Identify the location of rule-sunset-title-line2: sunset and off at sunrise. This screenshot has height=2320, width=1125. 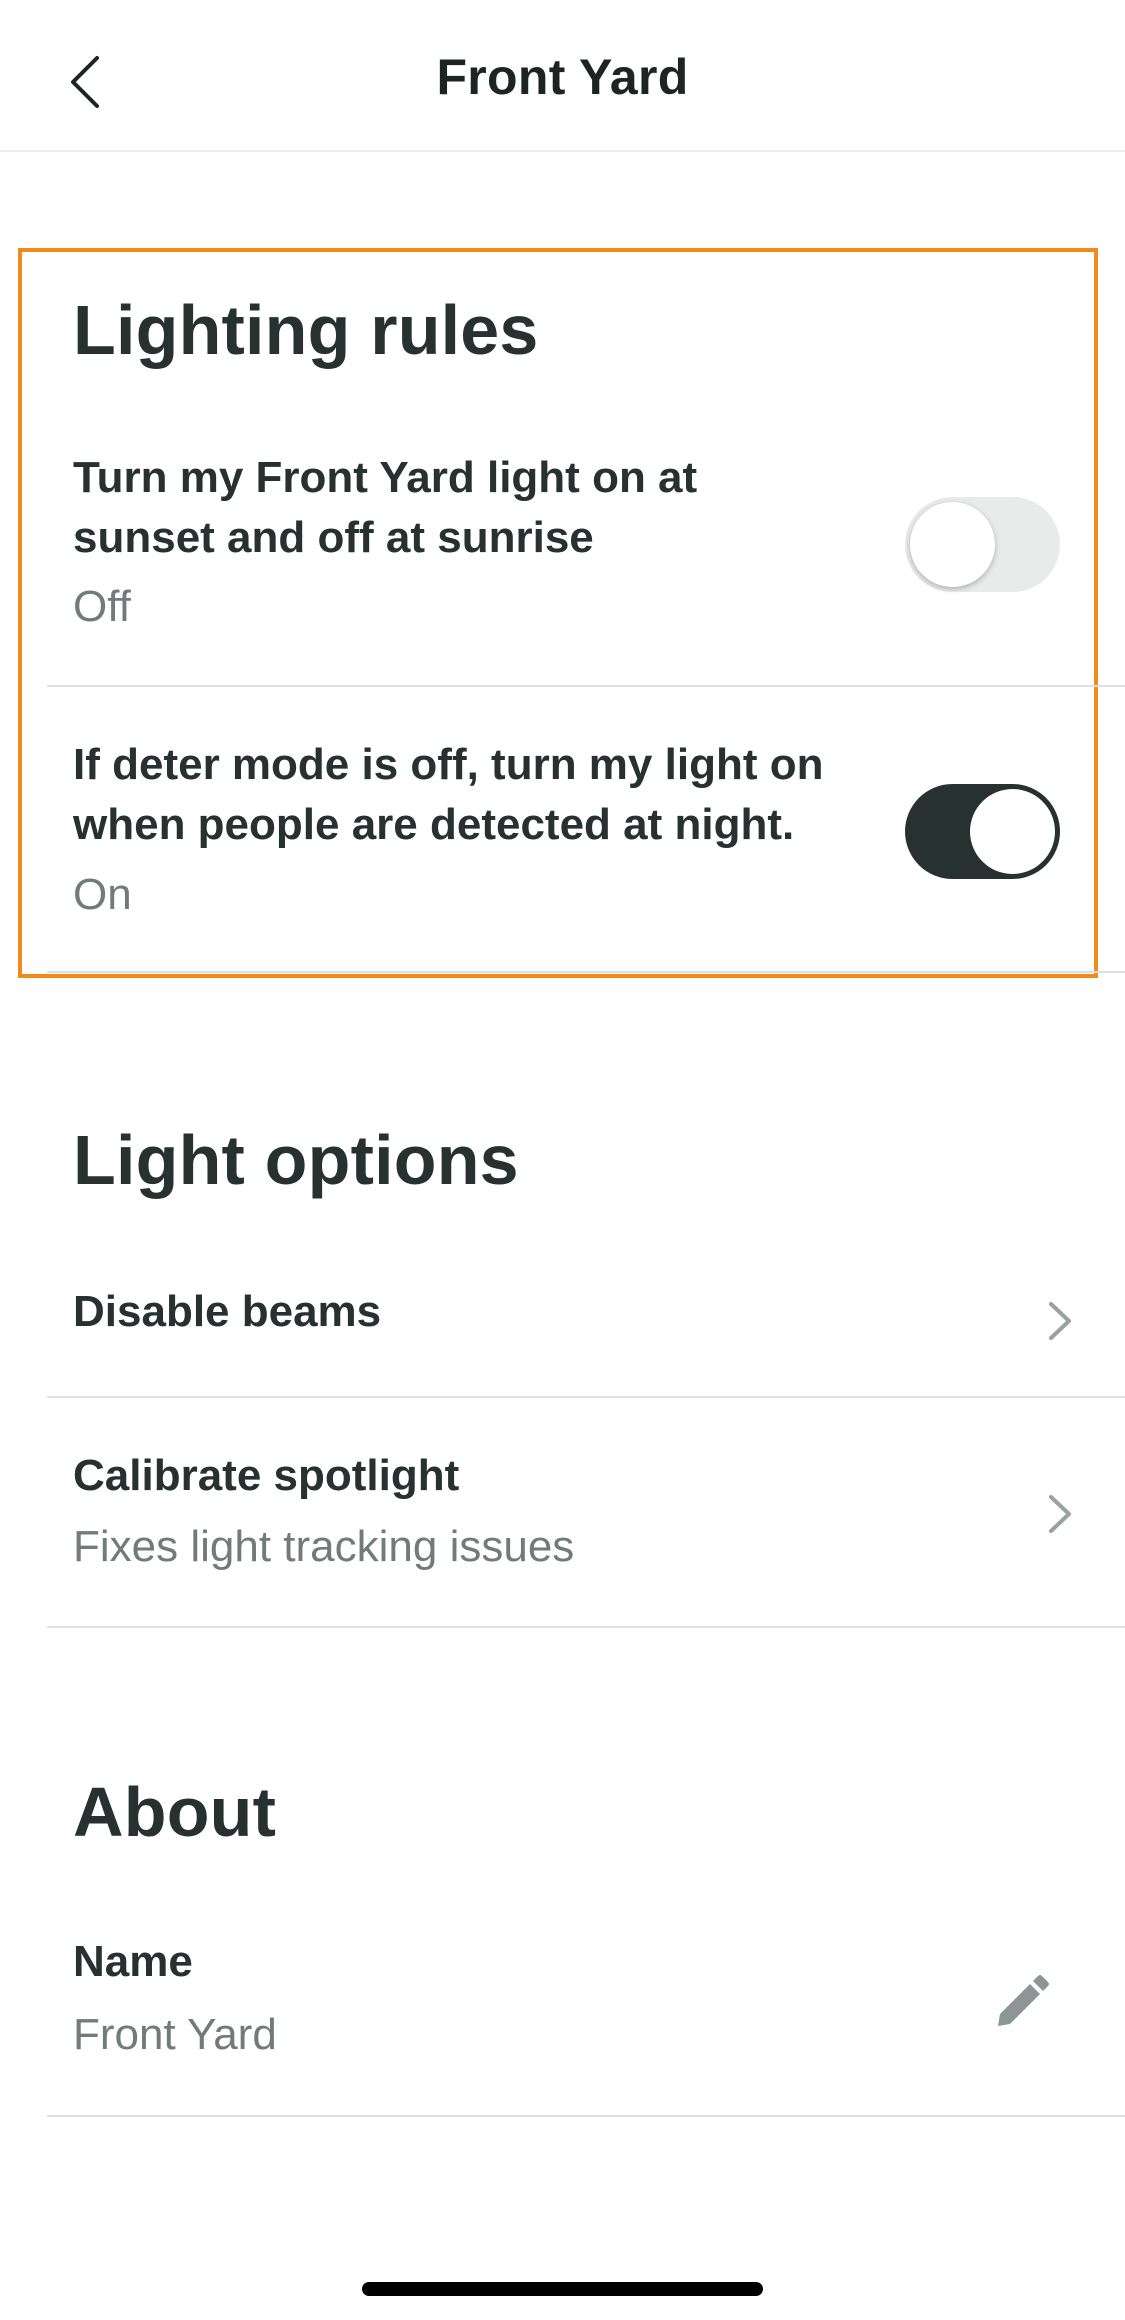
(333, 537).